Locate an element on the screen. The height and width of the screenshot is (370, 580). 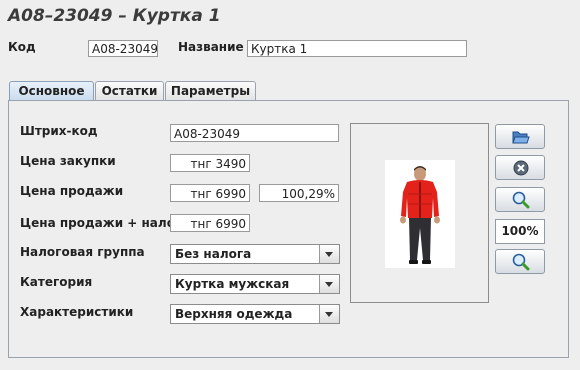
category-select: Куртка мужская is located at coordinates (255, 284).